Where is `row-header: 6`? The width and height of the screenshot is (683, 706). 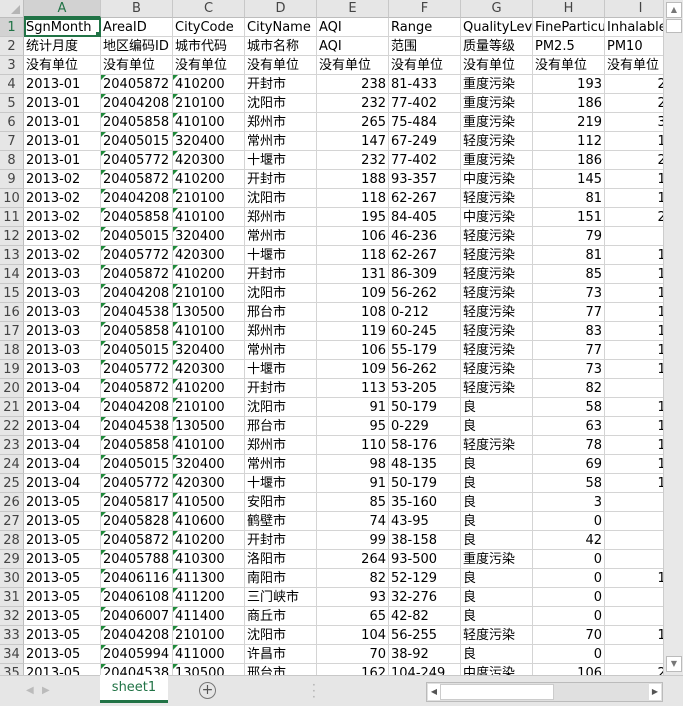
row-header: 6 is located at coordinates (12, 122).